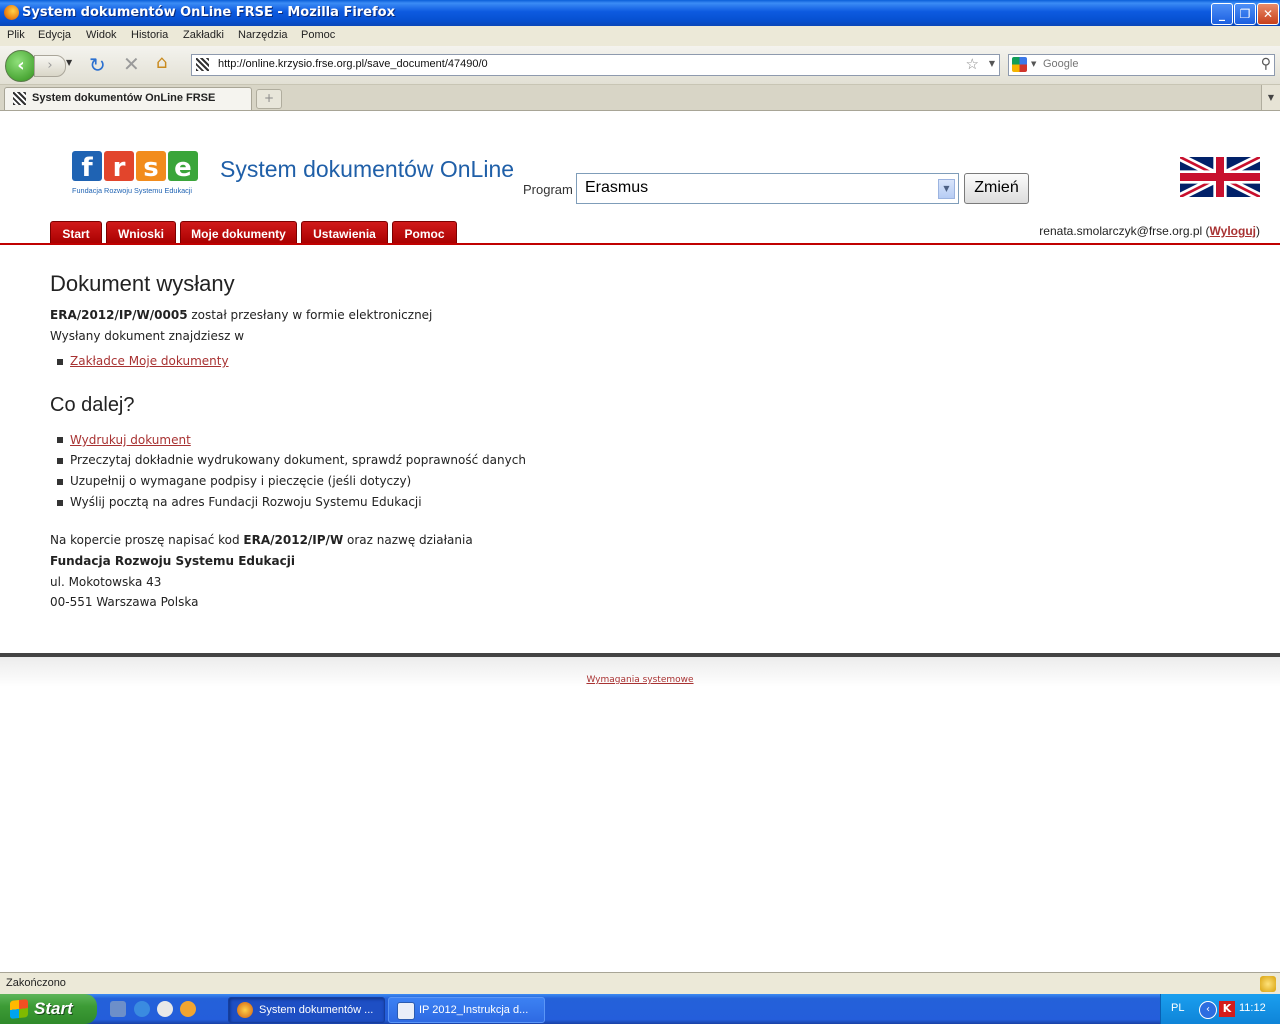 The height and width of the screenshot is (1024, 1280). What do you see at coordinates (36, 983) in the screenshot?
I see `status-text: Zakończono` at bounding box center [36, 983].